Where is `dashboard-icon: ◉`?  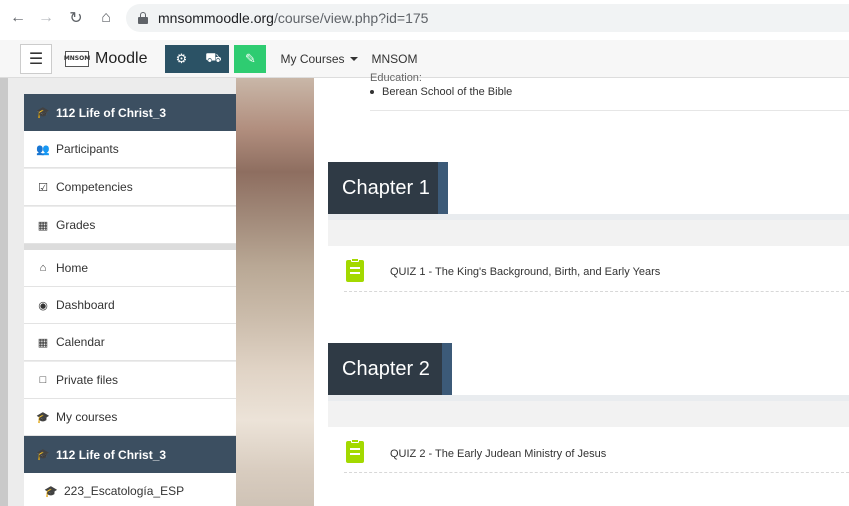 dashboard-icon: ◉ is located at coordinates (43, 305).